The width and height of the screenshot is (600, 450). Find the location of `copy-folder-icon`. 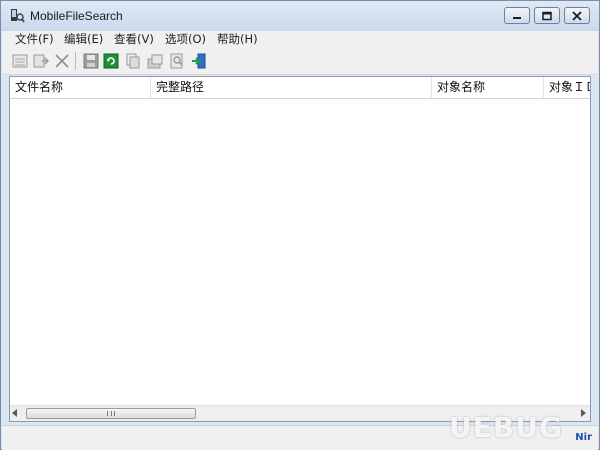

copy-folder-icon is located at coordinates (155, 61).